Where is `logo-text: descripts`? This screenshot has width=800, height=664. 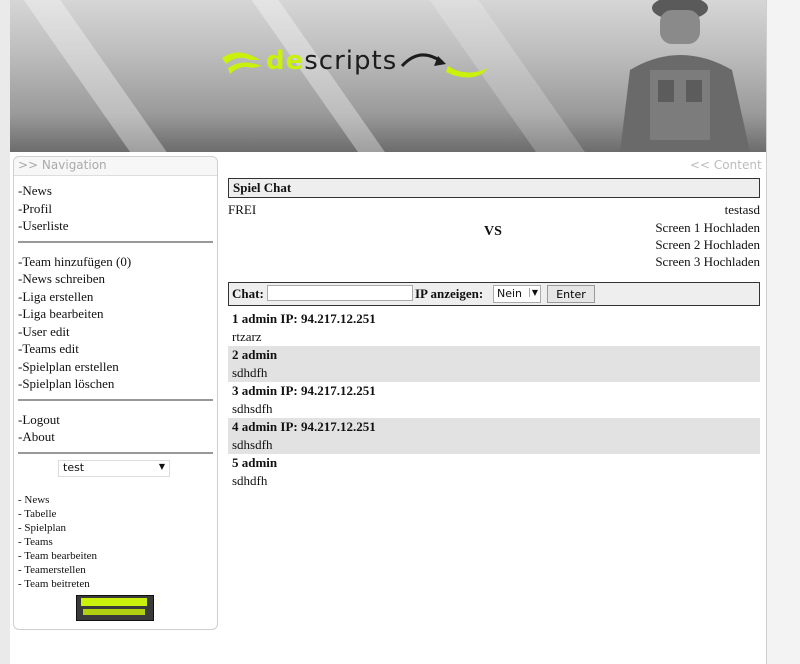 logo-text: descripts is located at coordinates (332, 61).